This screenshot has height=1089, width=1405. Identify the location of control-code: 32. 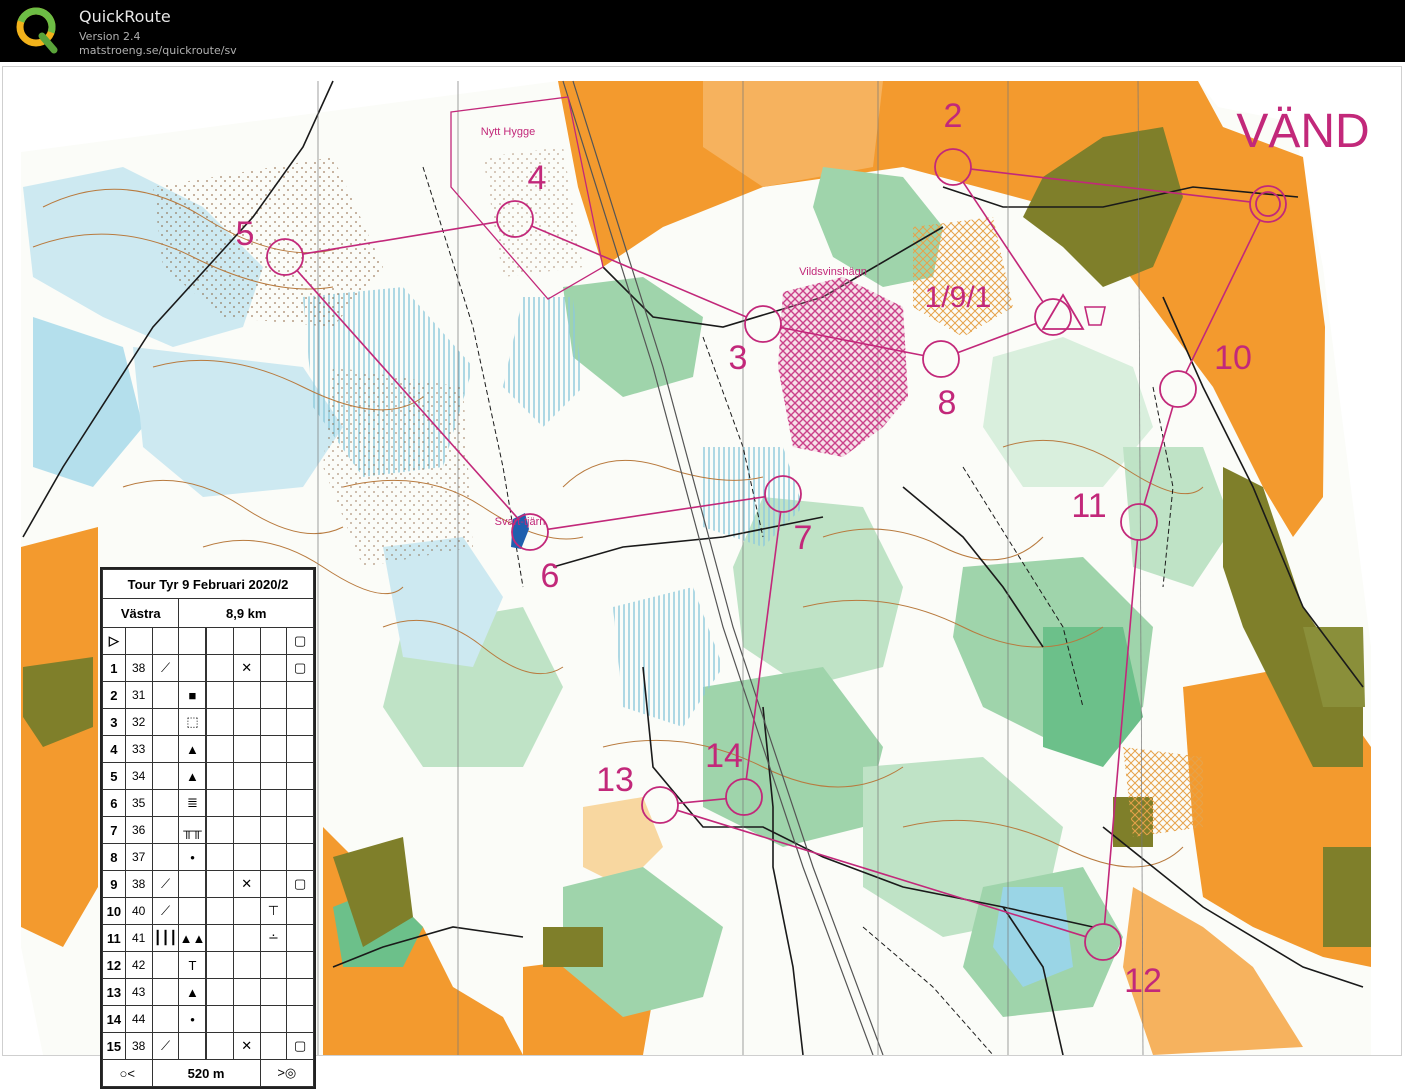
(138, 722).